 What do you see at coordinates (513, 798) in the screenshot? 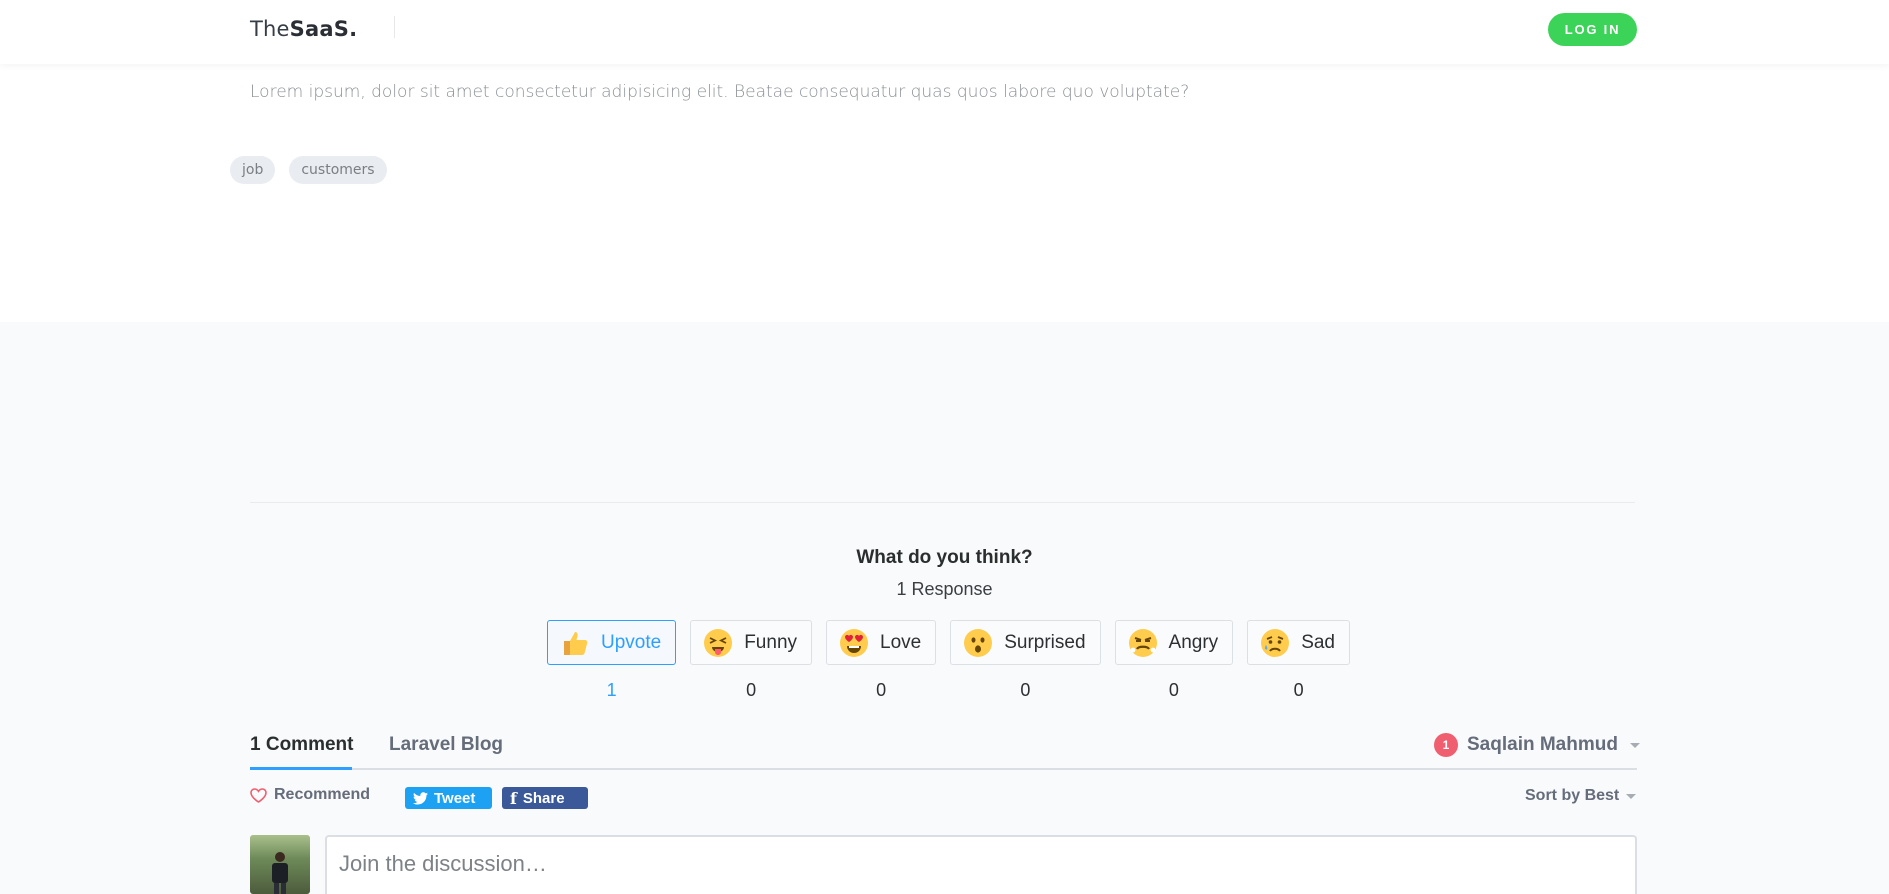
I see `facebook-icon: f` at bounding box center [513, 798].